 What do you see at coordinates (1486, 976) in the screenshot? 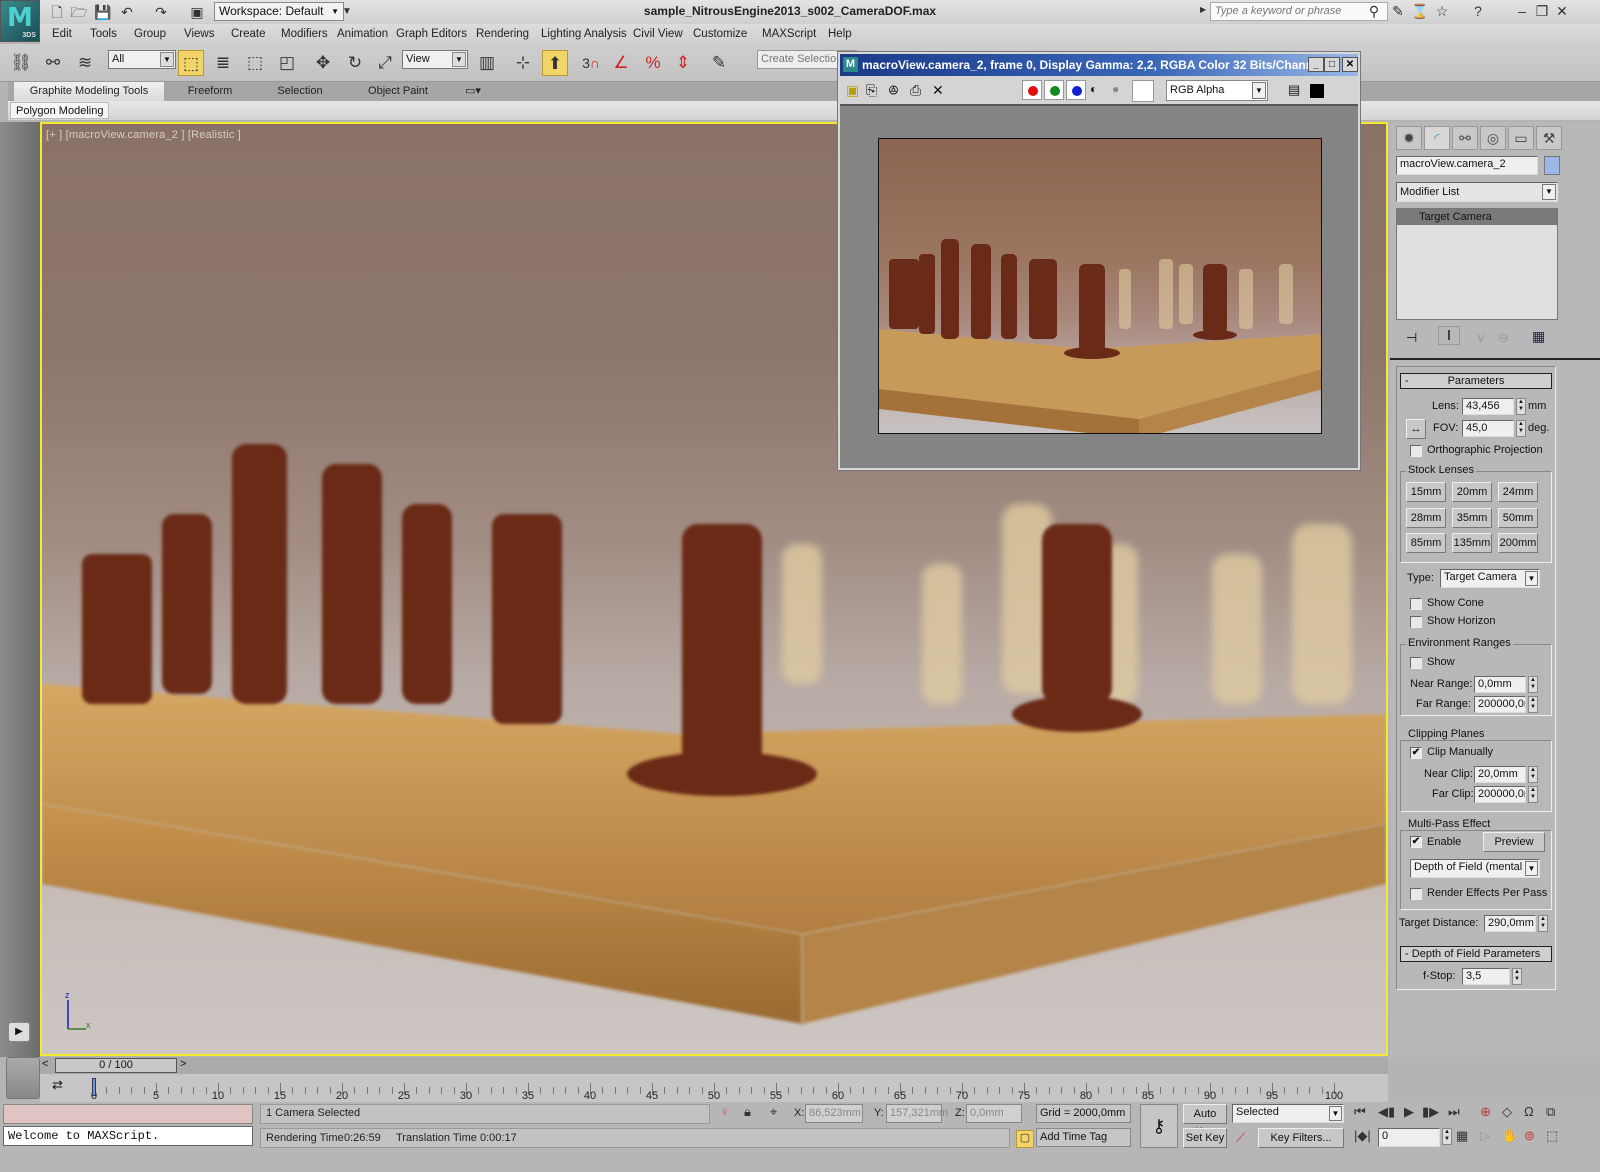
I see `fstop-input: 3,5` at bounding box center [1486, 976].